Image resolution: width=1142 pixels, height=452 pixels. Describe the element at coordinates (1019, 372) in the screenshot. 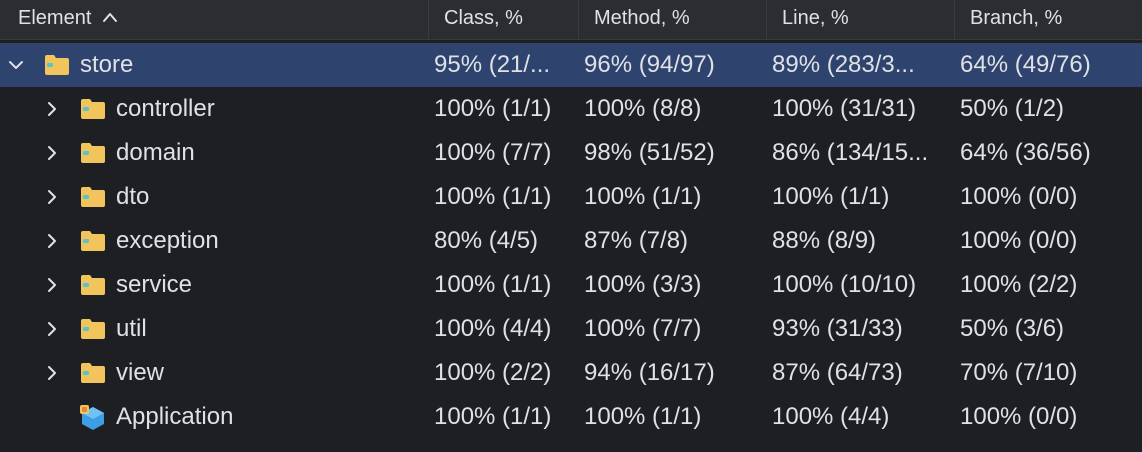

I see `branch-coverage: 70% (7/10)` at that location.